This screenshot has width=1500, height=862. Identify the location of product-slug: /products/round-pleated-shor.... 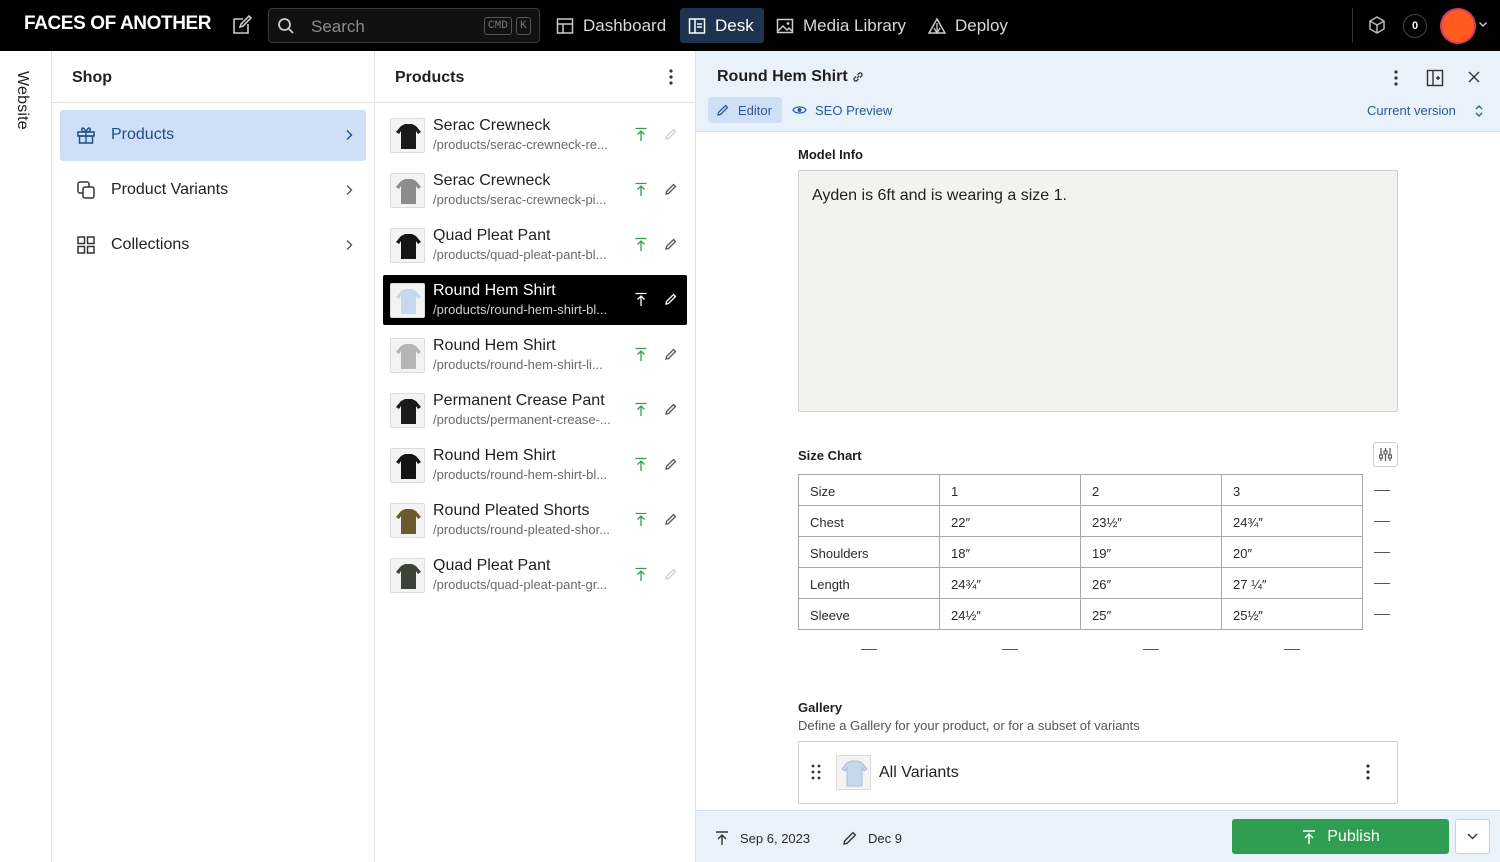
(522, 529).